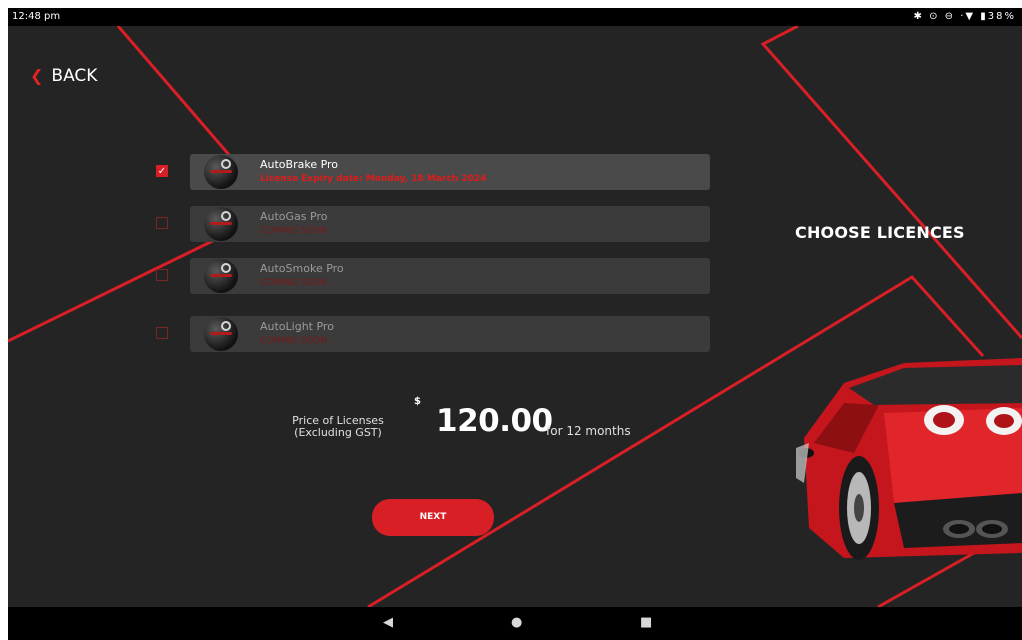 The image size is (1022, 640). Describe the element at coordinates (515, 17) in the screenshot. I see `status-bar: 12:48 pm ✱ ⊙ ⊖ ·▼ ▮38%` at that location.